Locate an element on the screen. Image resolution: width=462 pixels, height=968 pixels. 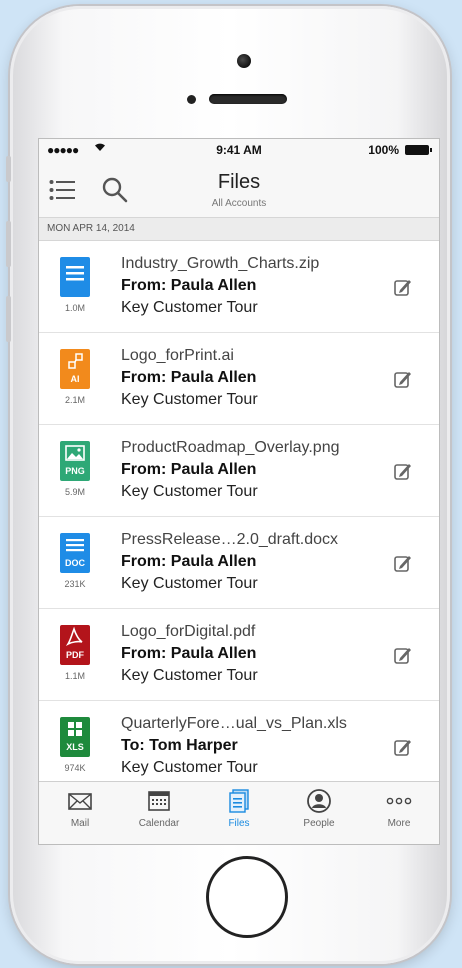
account-filter: All Accounts is located at coordinates (239, 203).